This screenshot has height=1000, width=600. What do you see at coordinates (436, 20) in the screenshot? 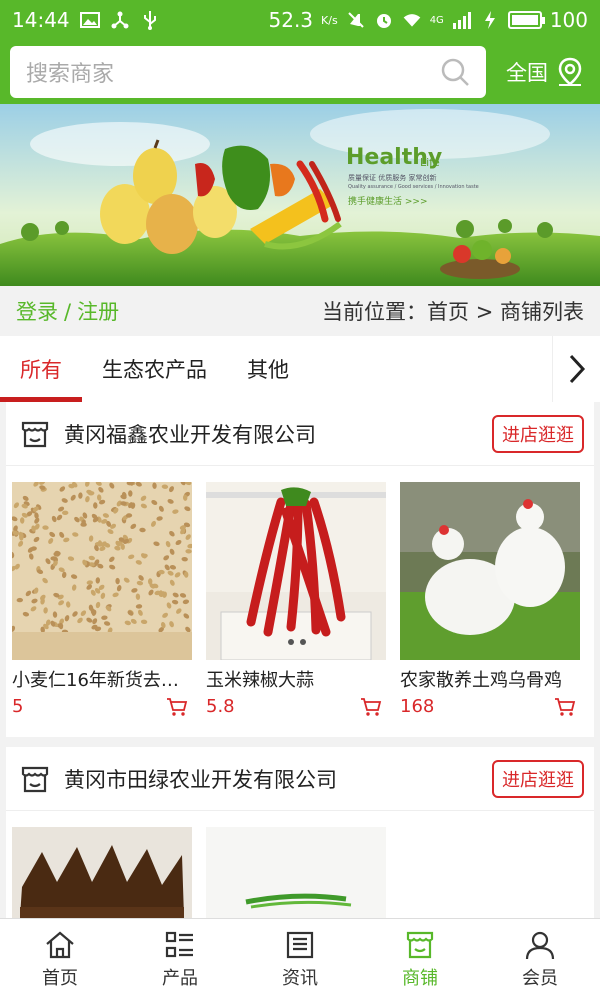
I see `network-type: 4G` at bounding box center [436, 20].